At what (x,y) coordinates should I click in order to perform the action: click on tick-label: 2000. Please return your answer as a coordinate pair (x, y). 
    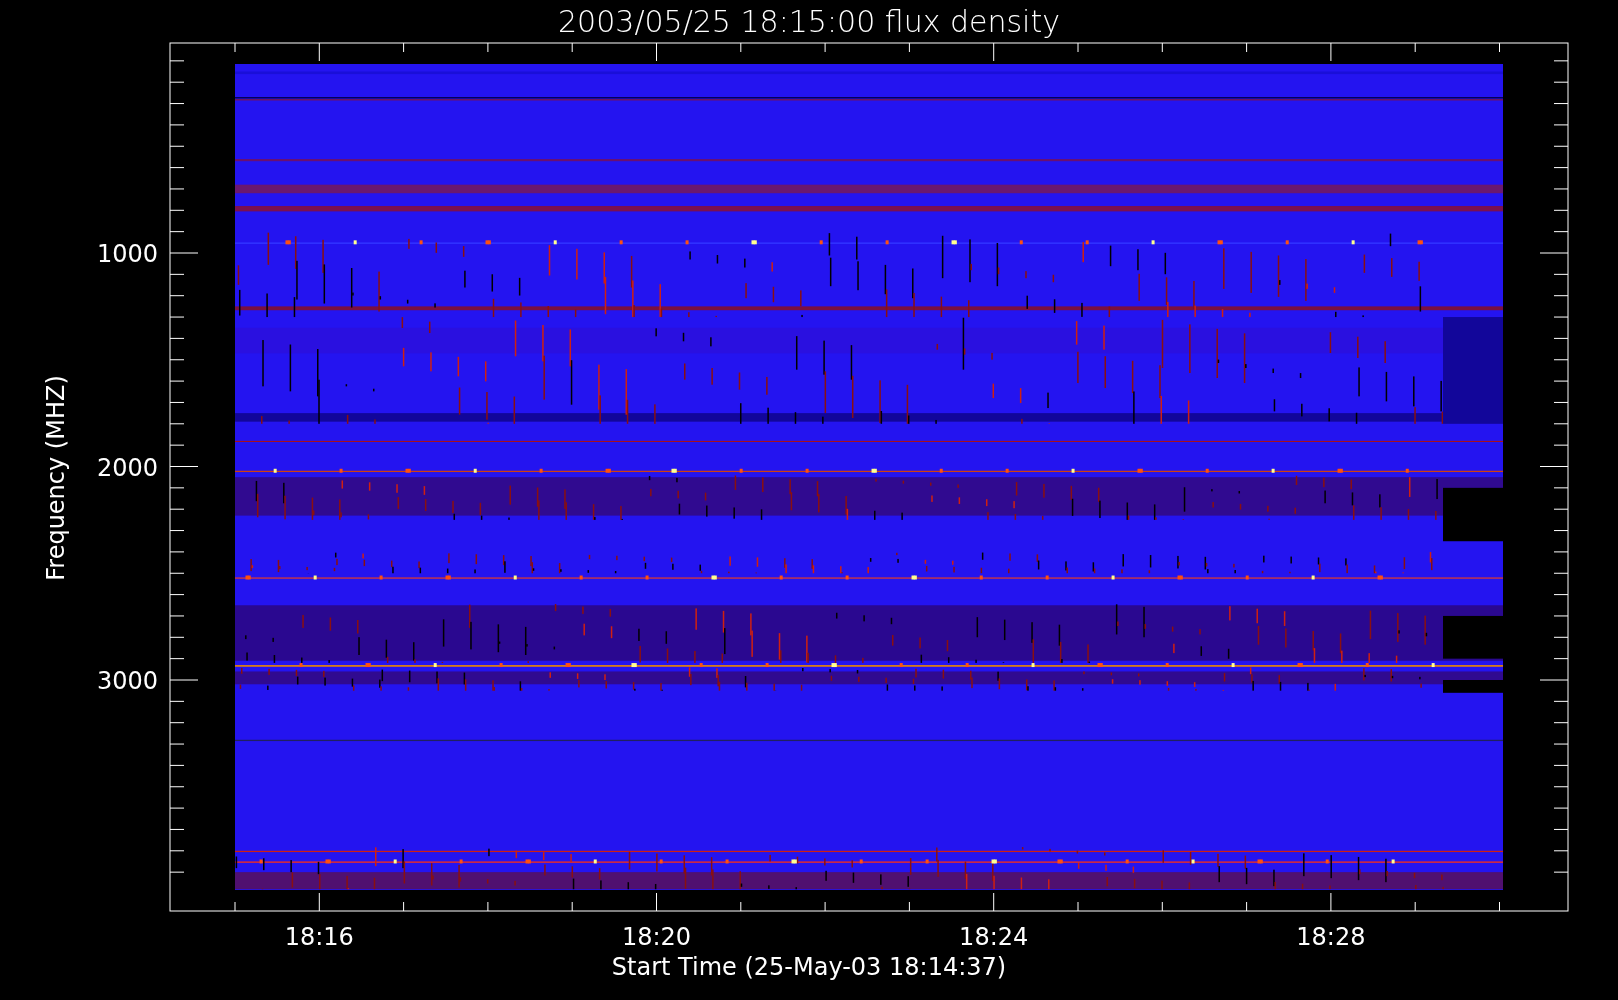
    Looking at the image, I should click on (127, 467).